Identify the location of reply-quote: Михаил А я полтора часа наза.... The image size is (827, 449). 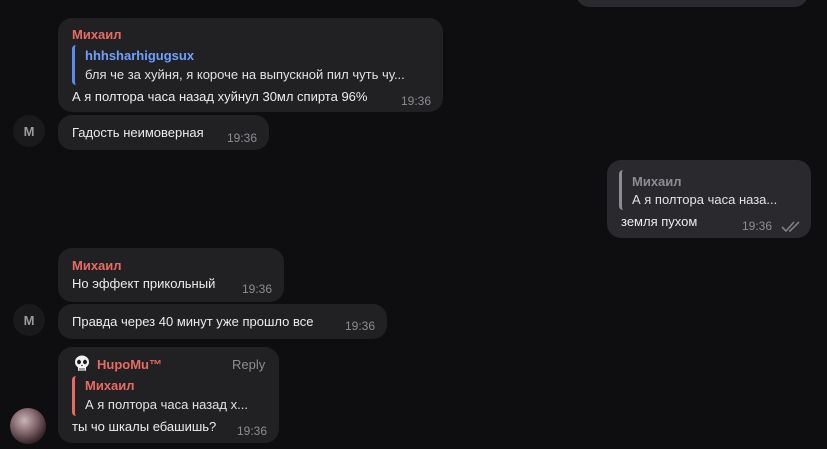
(709, 190).